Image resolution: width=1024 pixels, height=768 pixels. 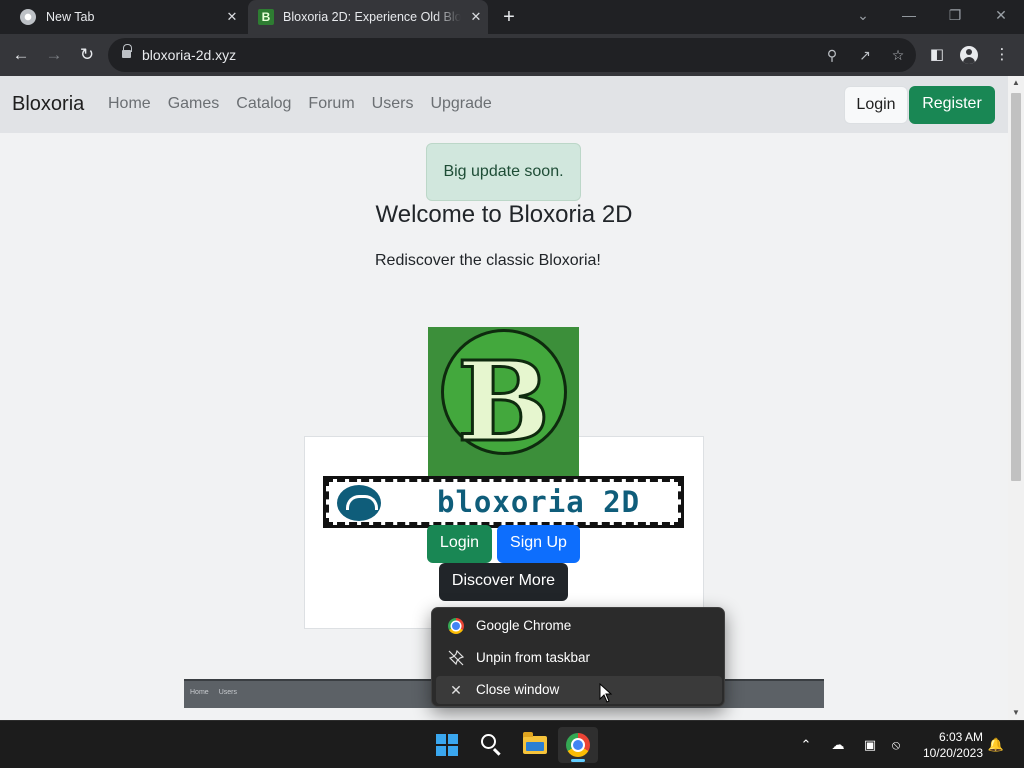 I want to click on bloxoria-logo: B, so click(x=503, y=403).